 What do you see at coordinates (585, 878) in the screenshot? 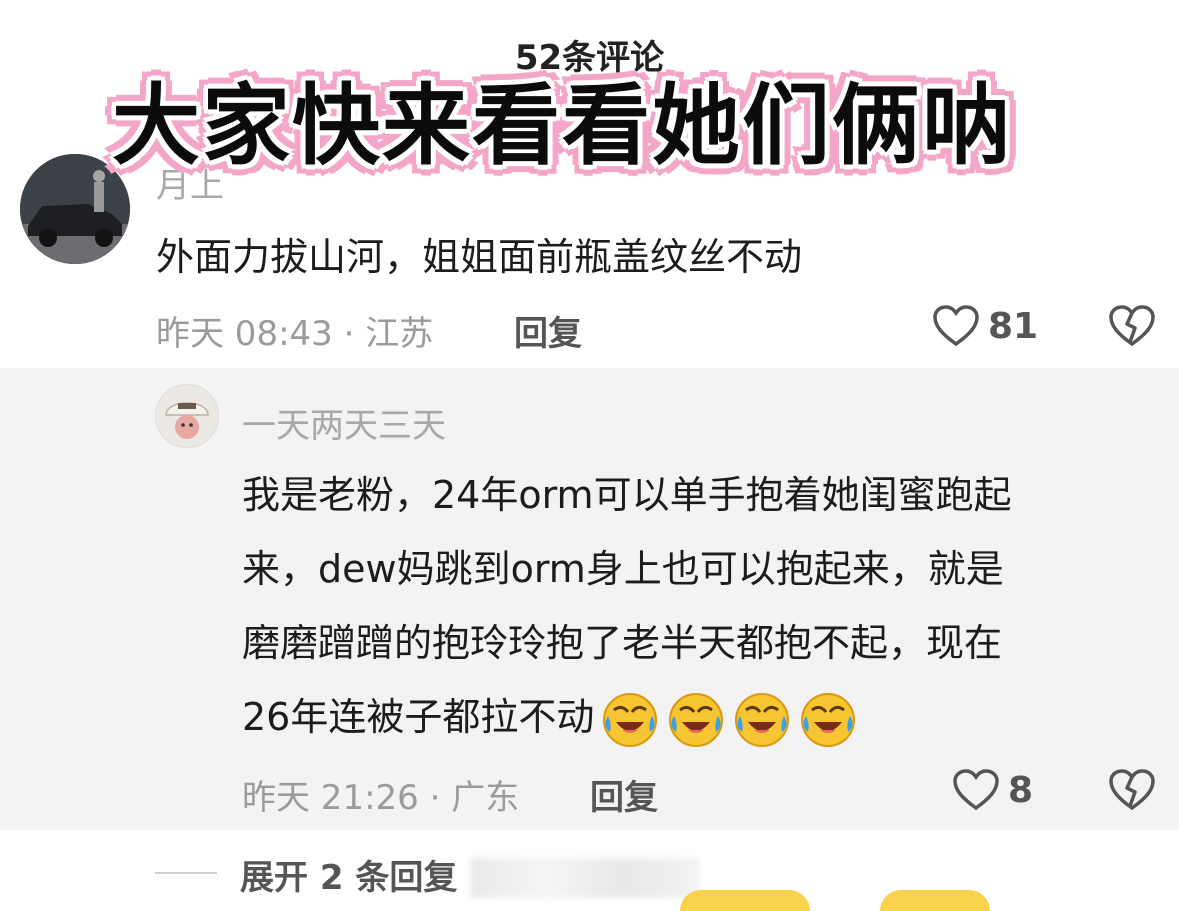
I see `blurred-overlay` at bounding box center [585, 878].